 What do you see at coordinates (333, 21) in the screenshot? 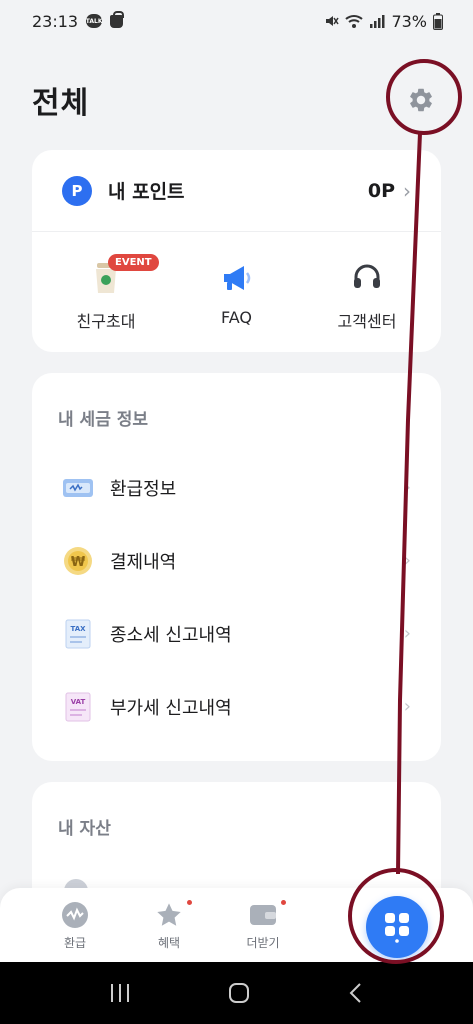
I see `mute-icon` at bounding box center [333, 21].